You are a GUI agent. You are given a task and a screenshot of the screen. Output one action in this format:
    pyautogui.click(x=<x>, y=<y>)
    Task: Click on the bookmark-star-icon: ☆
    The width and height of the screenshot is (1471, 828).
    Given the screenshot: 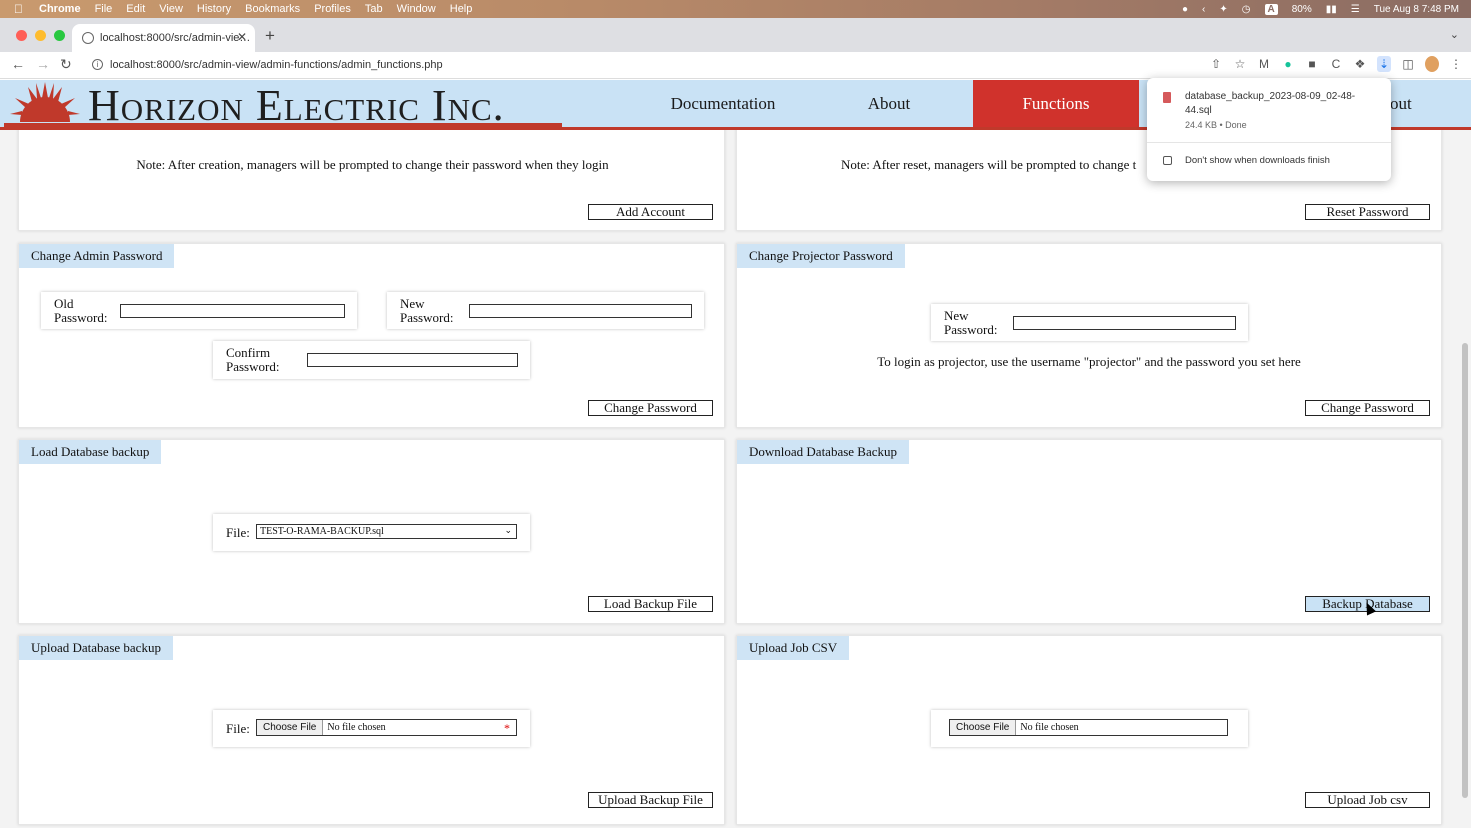 What is the action you would take?
    pyautogui.click(x=1240, y=64)
    